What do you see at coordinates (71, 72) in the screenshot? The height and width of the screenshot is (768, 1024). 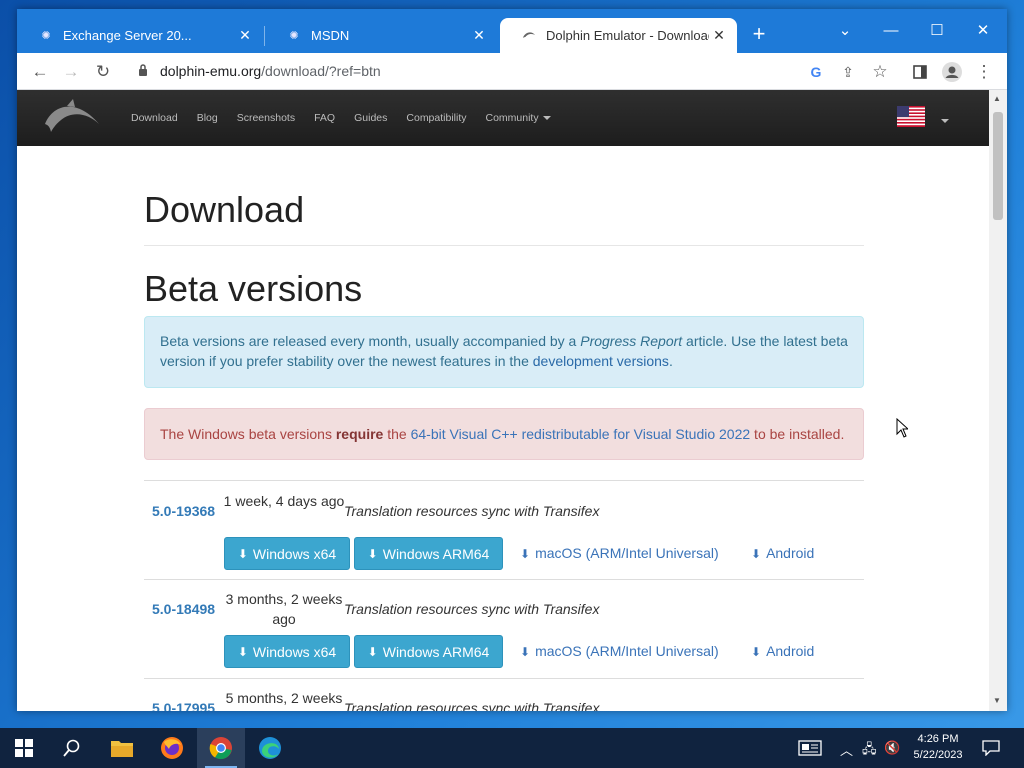 I see `forward-arrow-icon: →` at bounding box center [71, 72].